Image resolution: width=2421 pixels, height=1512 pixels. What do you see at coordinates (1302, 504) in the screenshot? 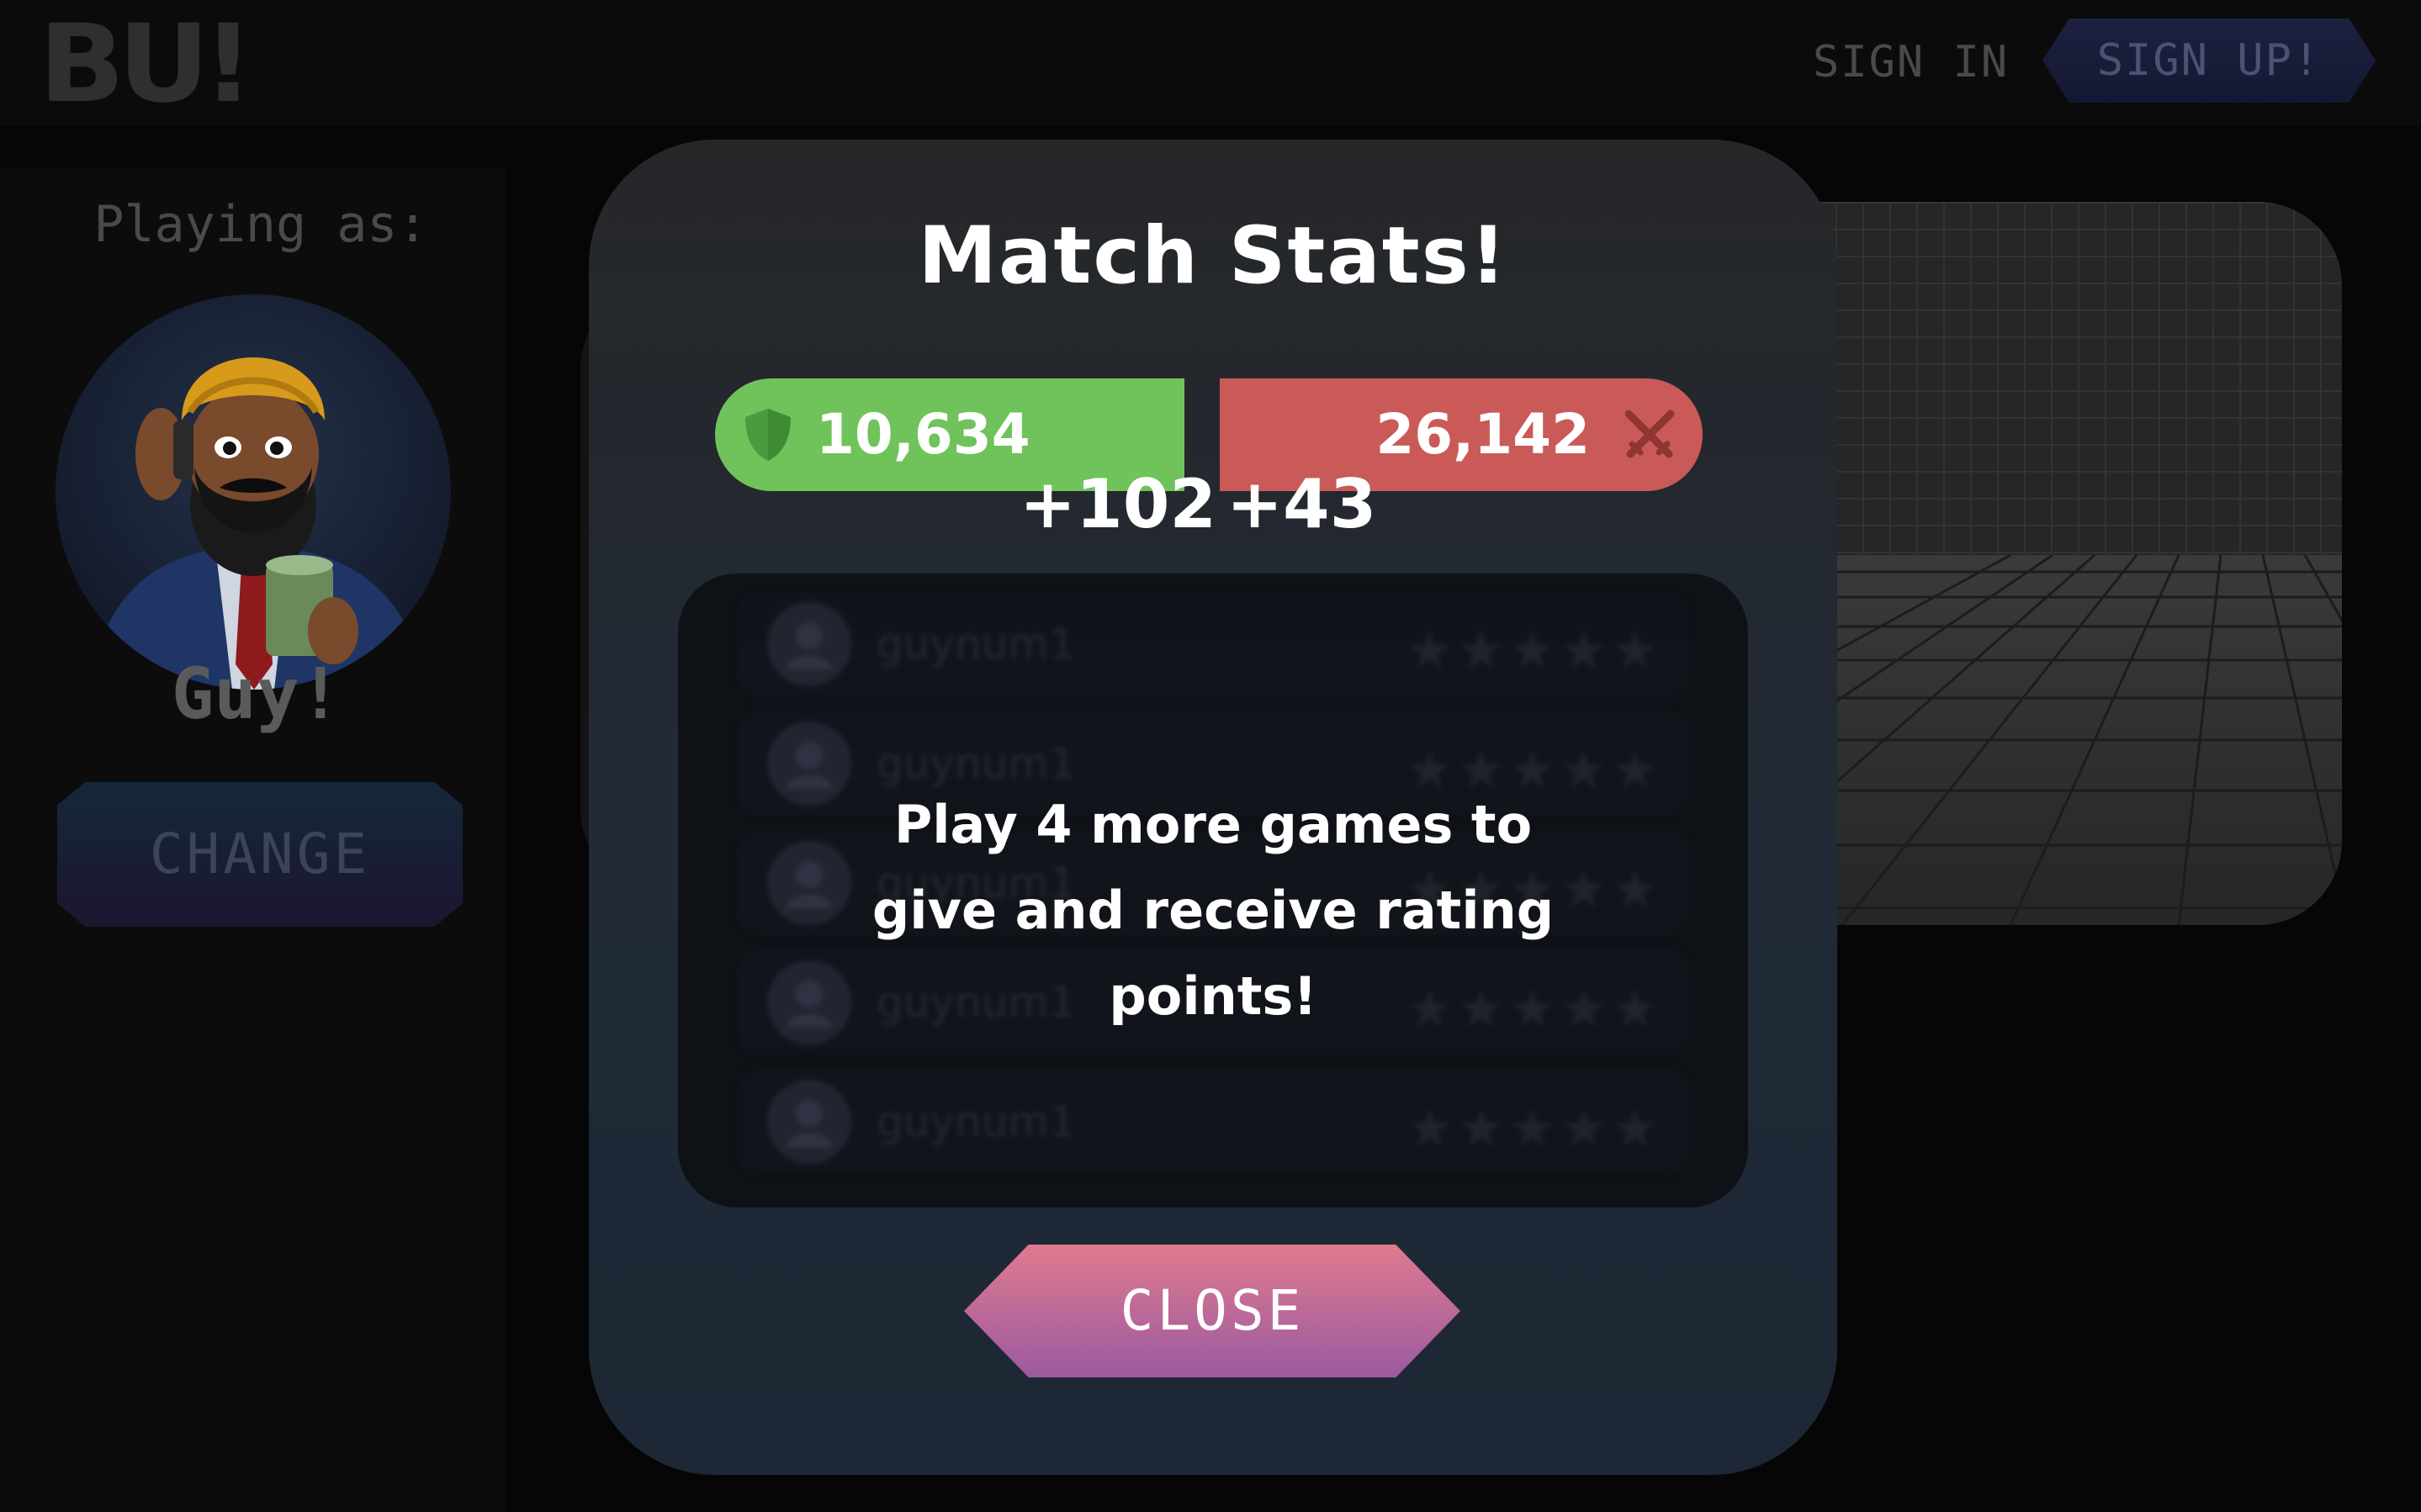
I see `attack-delta: +43` at bounding box center [1302, 504].